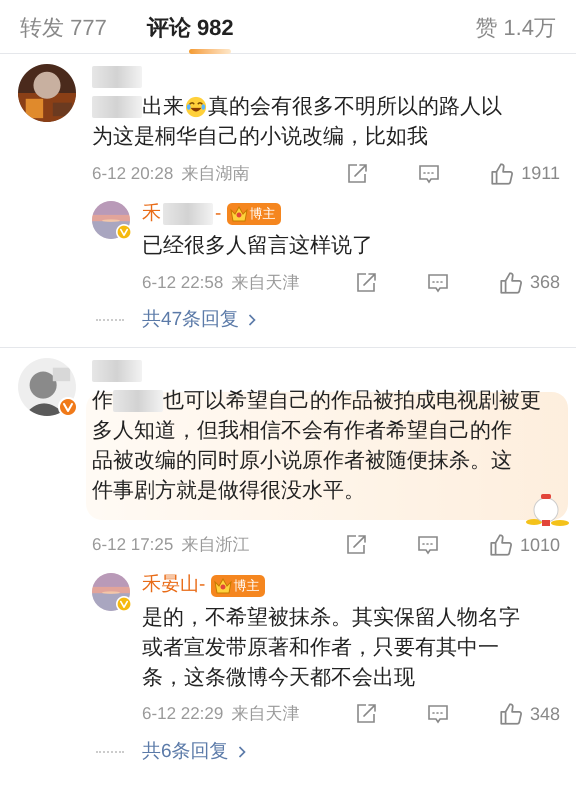  Describe the element at coordinates (278, 677) in the screenshot. I see `reply-text: 条，这条微博今天都不会出现` at that location.